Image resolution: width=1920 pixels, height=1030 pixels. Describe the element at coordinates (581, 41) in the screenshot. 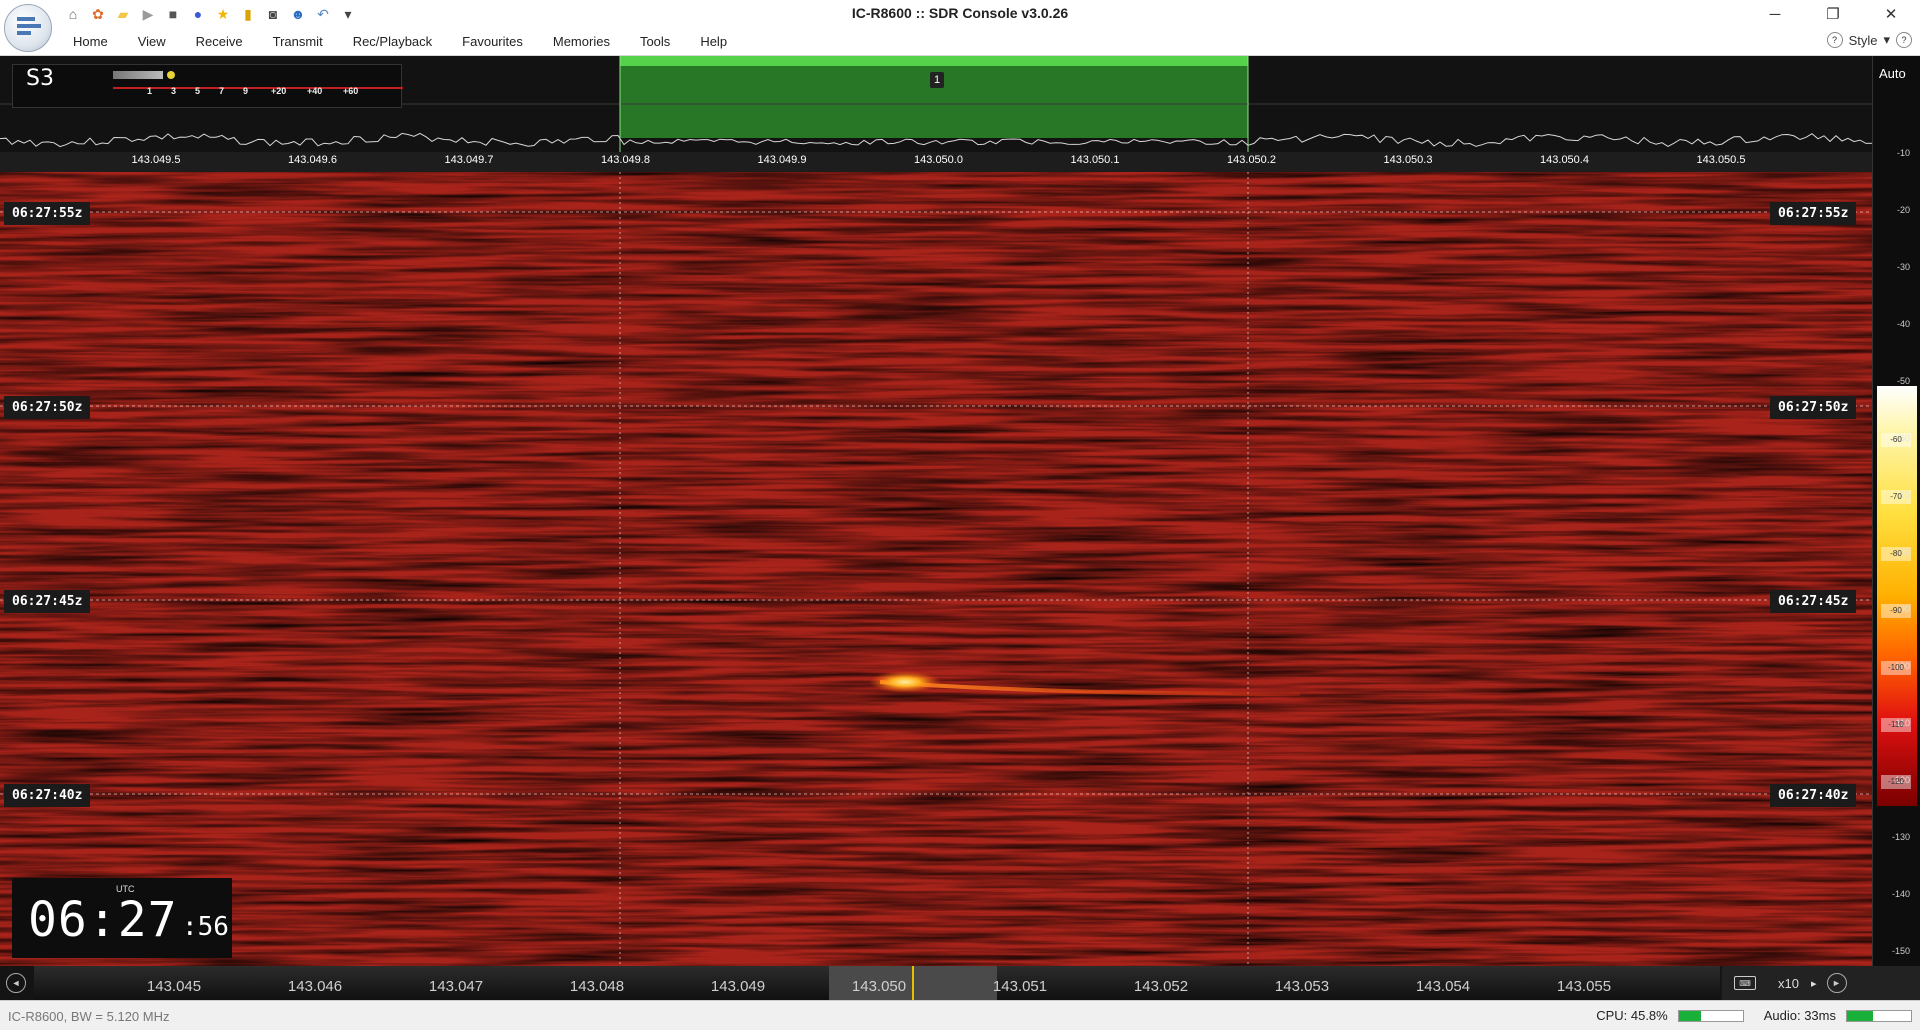

I see `menu-memories: Memories` at that location.